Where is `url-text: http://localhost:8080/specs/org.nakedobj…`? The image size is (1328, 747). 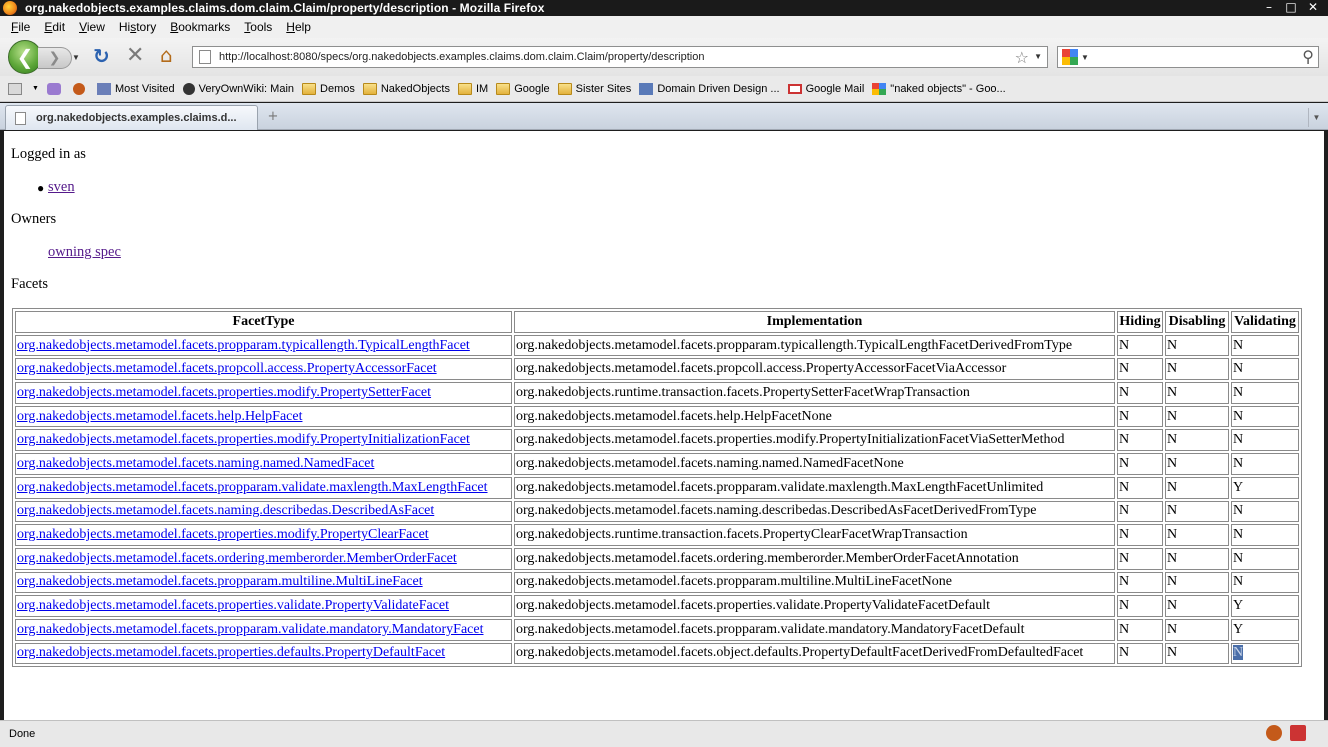 url-text: http://localhost:8080/specs/org.nakedobj… is located at coordinates (461, 57).